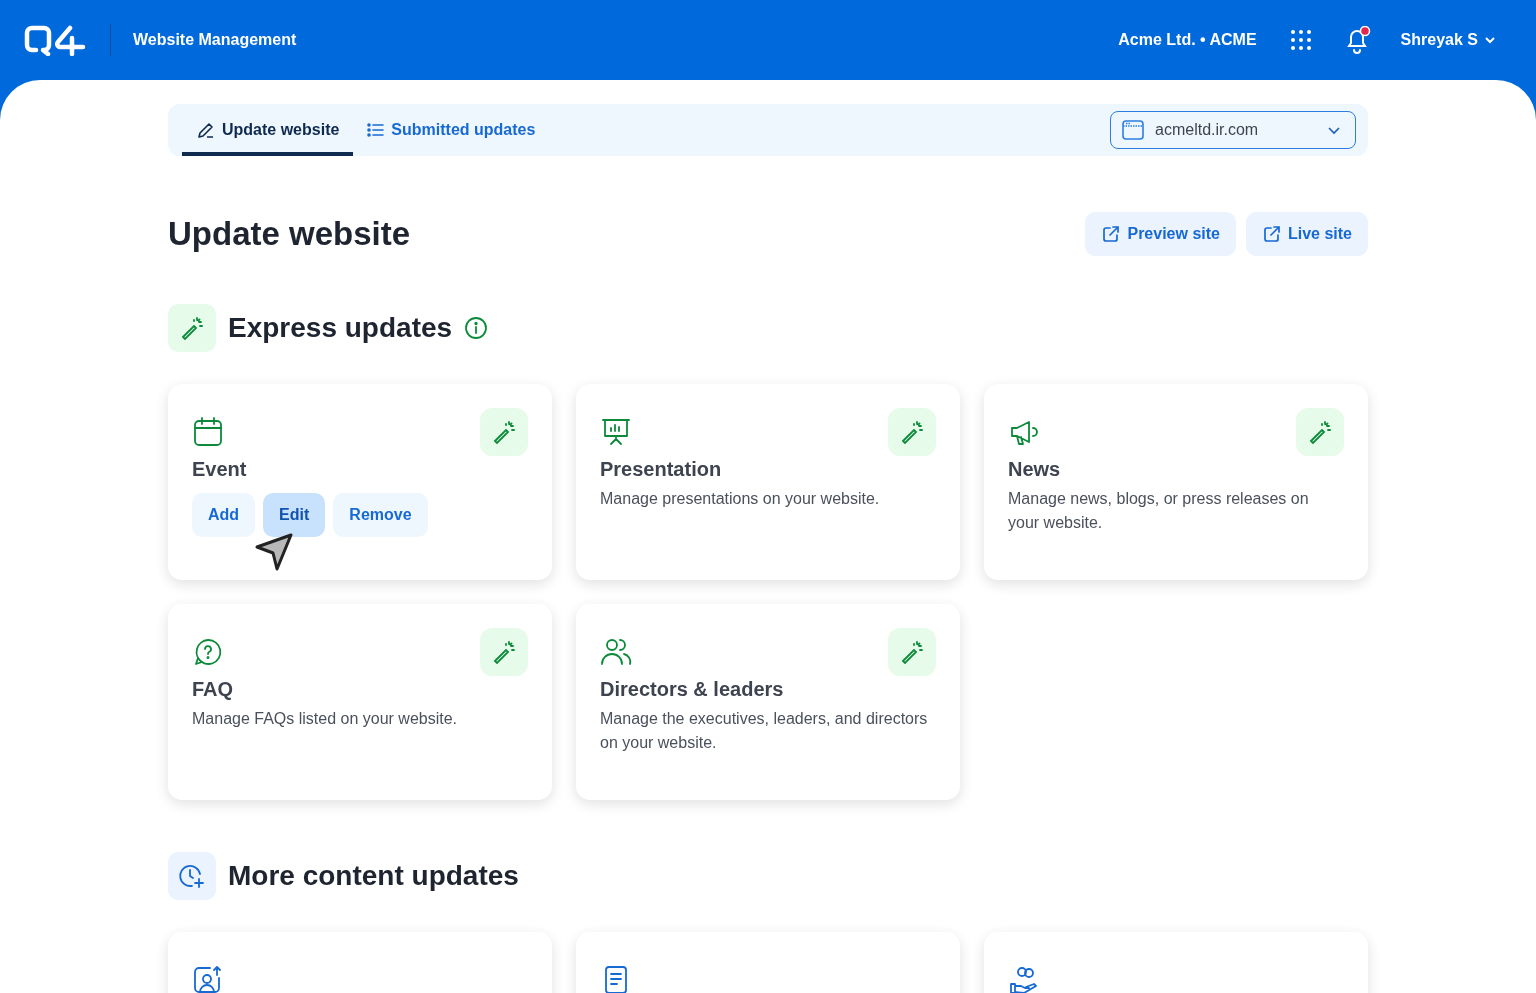 The width and height of the screenshot is (1536, 993). Describe the element at coordinates (220, 469) in the screenshot. I see `card-title: Event` at that location.